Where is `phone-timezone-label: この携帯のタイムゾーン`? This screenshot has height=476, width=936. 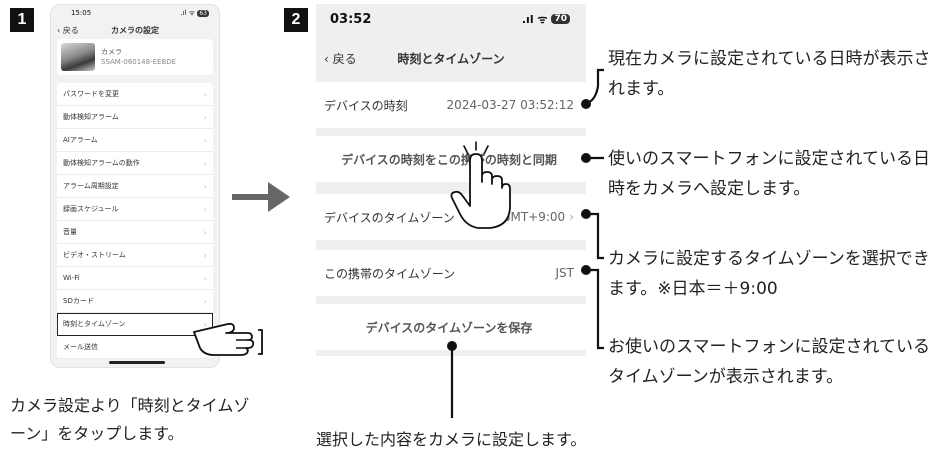 phone-timezone-label: この携帯のタイムゾーン is located at coordinates (390, 273).